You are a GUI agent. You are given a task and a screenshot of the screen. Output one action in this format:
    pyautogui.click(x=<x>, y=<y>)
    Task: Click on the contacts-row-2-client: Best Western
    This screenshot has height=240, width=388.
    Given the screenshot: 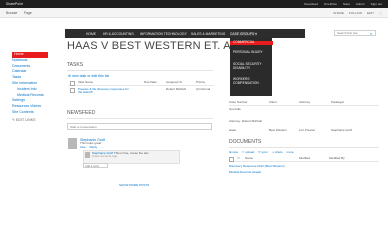 What is the action you would take?
    pyautogui.click(x=278, y=130)
    